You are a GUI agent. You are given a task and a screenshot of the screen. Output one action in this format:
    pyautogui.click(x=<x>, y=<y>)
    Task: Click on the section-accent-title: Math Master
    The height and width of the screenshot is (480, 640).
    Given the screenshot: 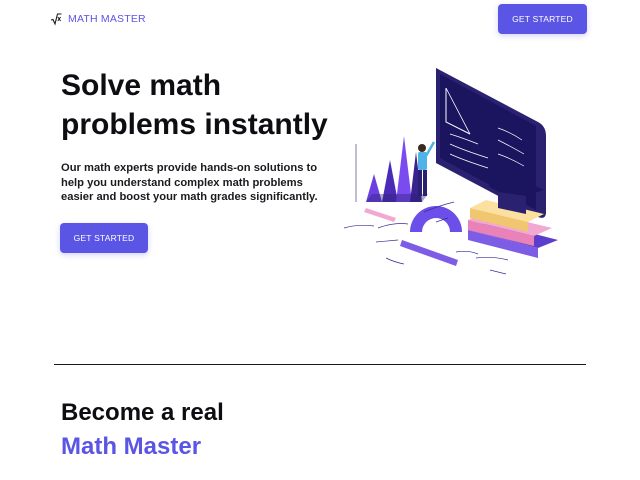 What is the action you would take?
    pyautogui.click(x=131, y=446)
    